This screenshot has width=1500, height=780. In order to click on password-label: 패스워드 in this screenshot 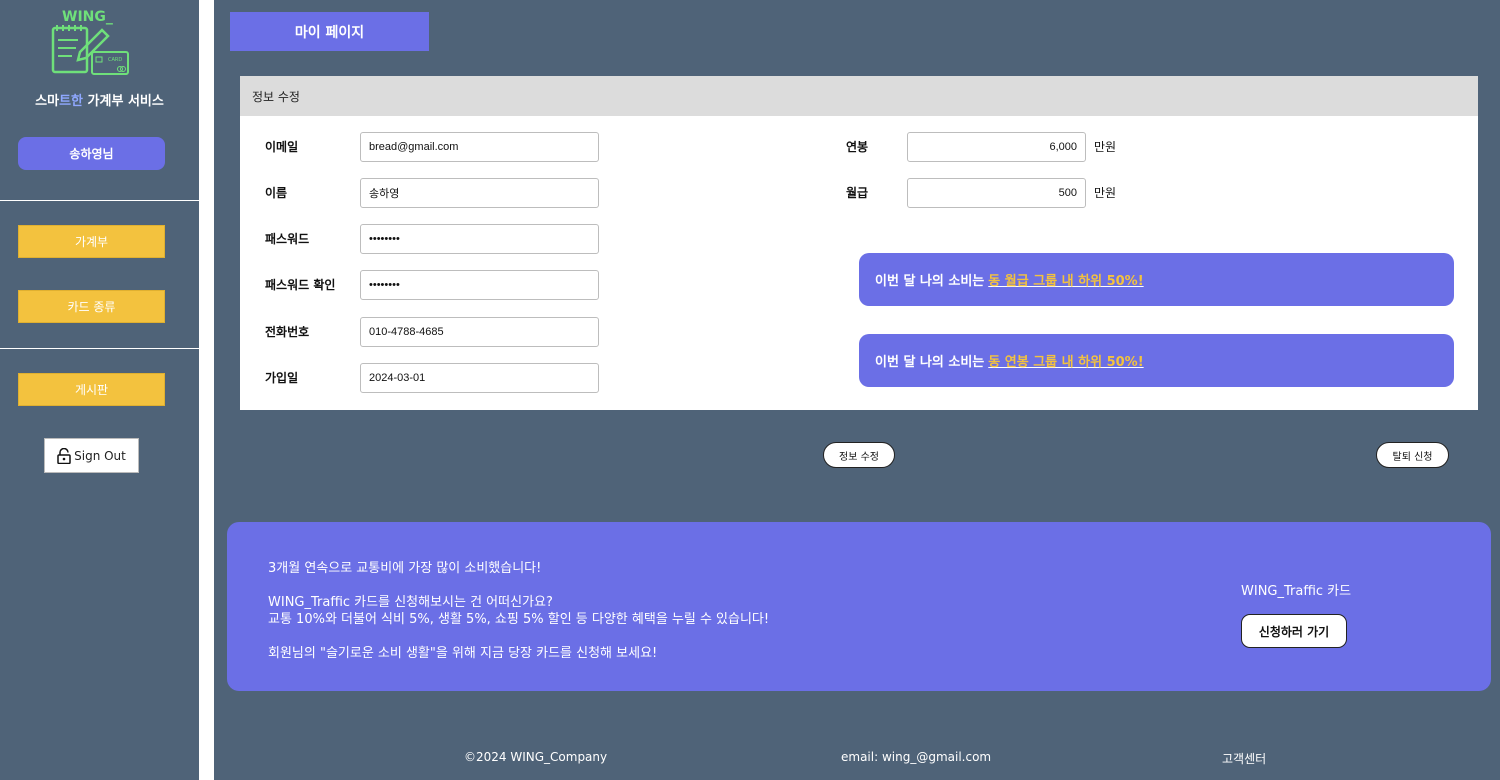, I will do `click(287, 239)`.